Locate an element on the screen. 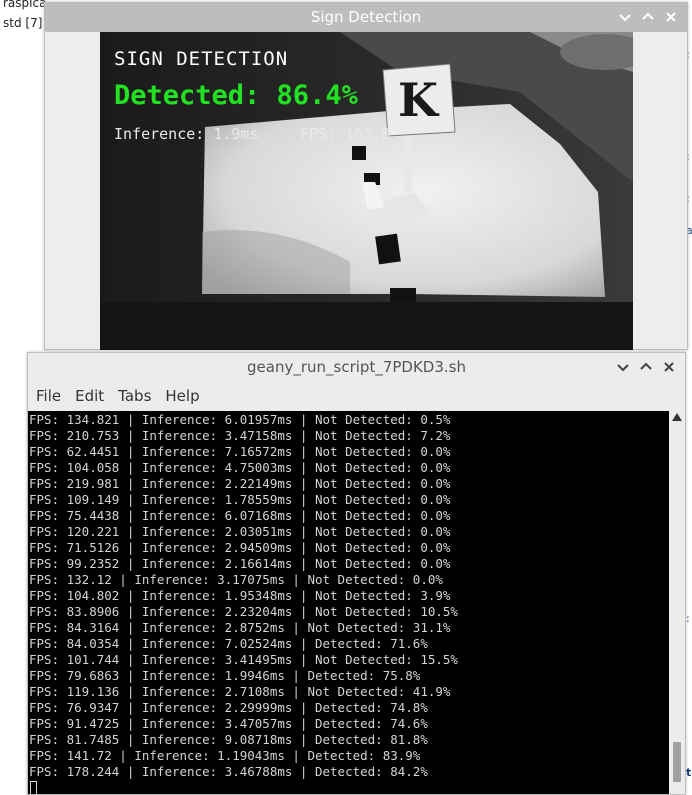  overlay-inference: Inference: 1.9ms is located at coordinates (186, 134).